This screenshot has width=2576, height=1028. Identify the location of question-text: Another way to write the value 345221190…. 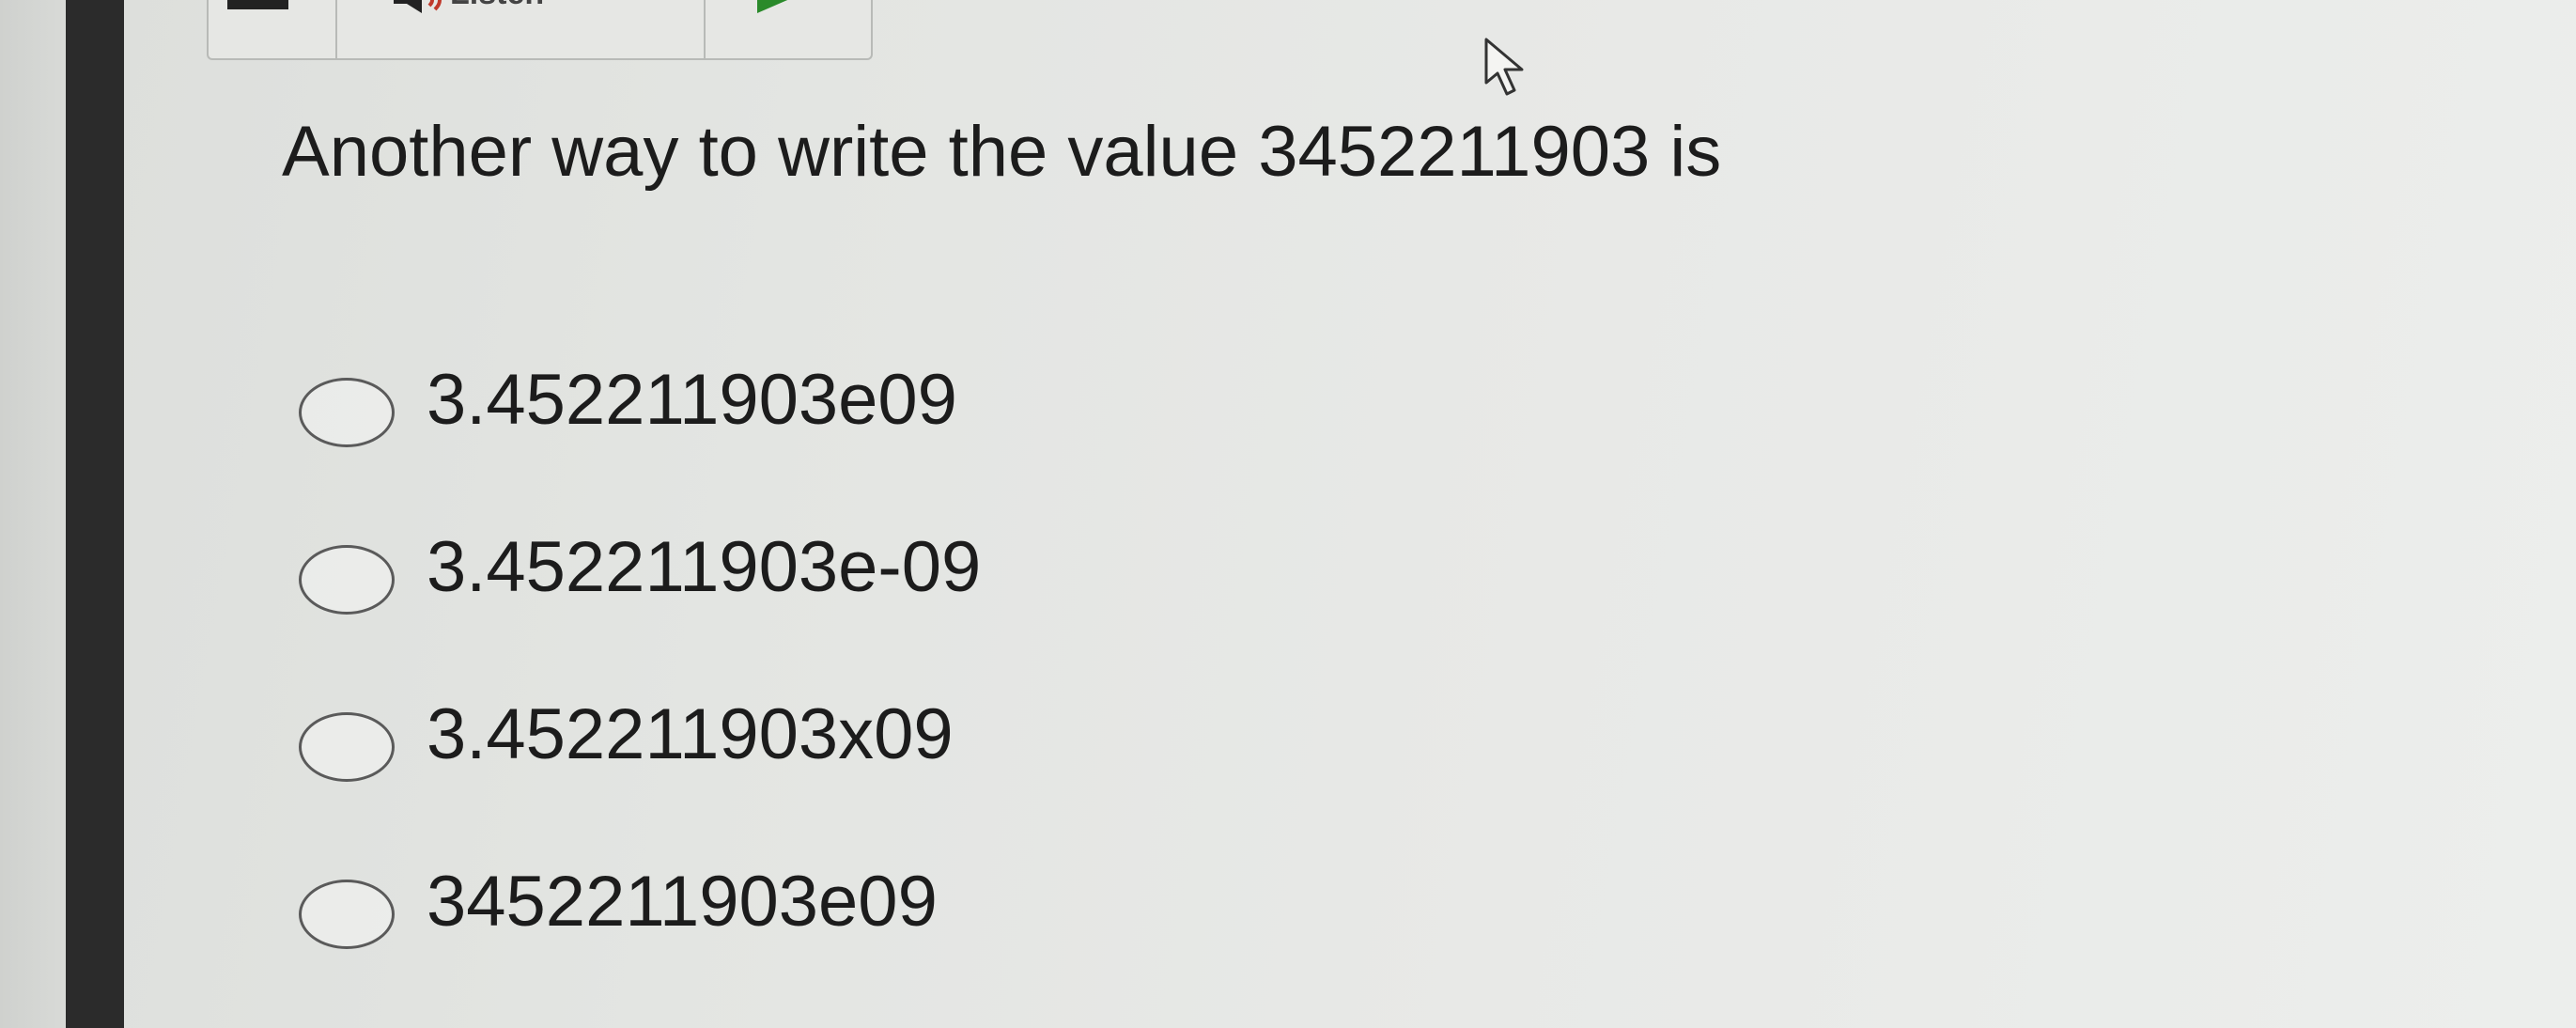
(1002, 152).